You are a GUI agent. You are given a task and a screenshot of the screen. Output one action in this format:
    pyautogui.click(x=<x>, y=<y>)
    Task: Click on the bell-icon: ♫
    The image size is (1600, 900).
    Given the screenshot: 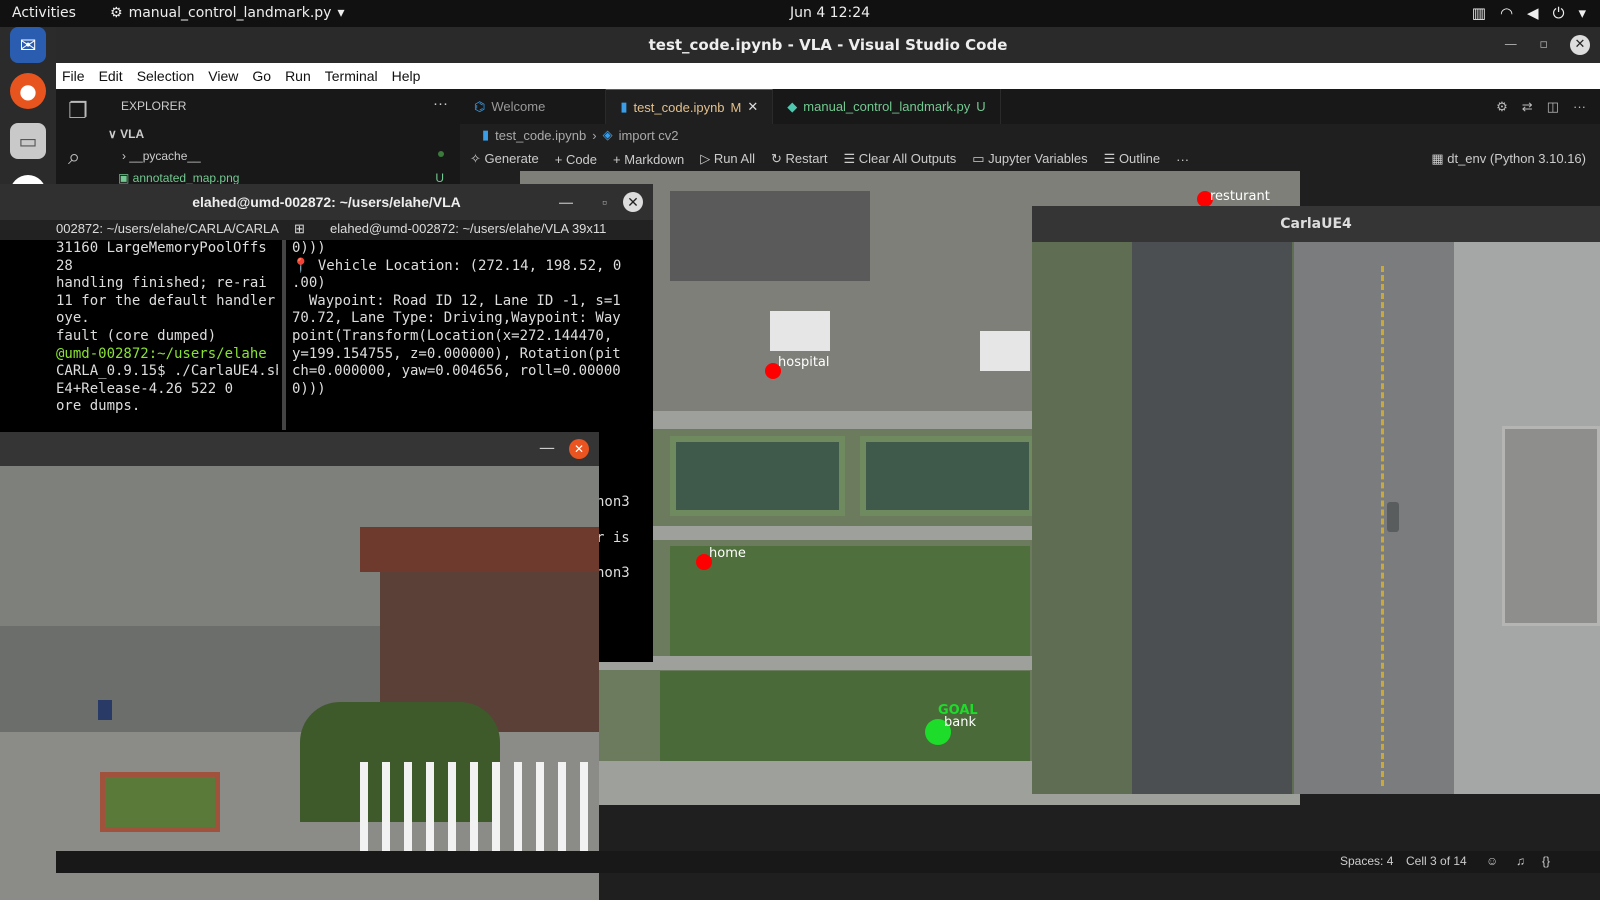 What is the action you would take?
    pyautogui.click(x=1520, y=861)
    